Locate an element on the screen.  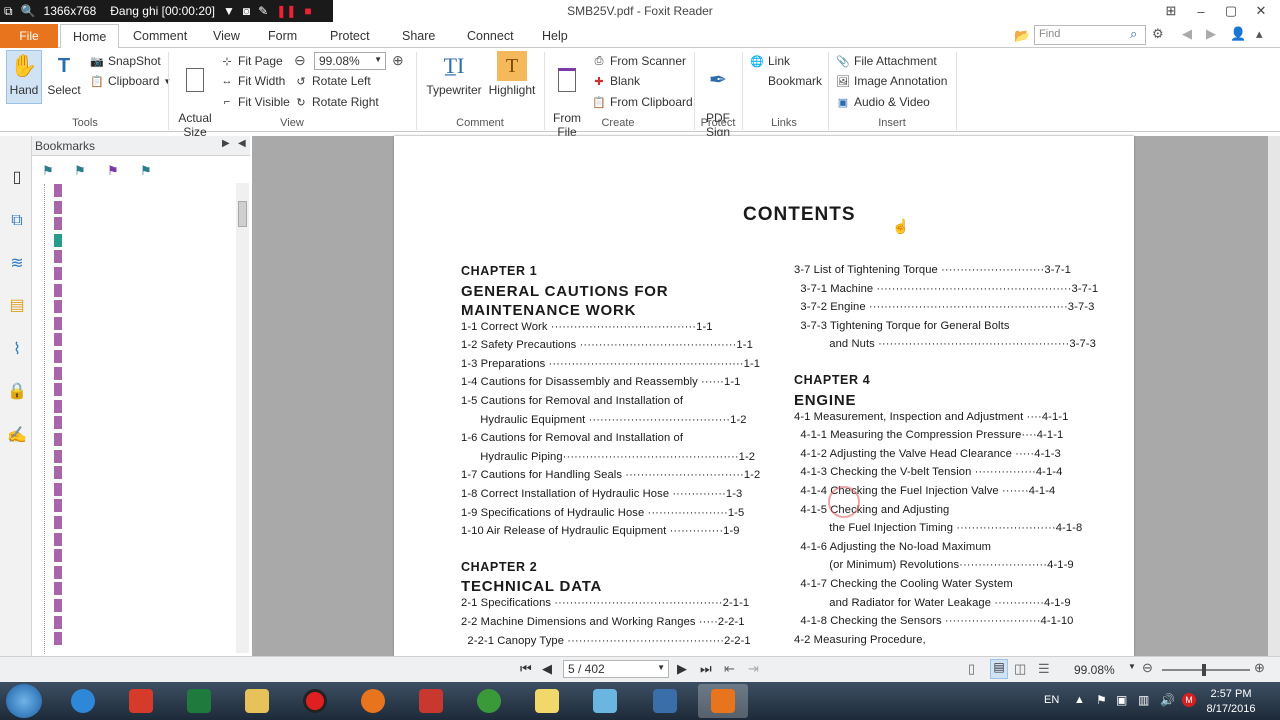
tab-help: Help is located at coordinates (555, 36).